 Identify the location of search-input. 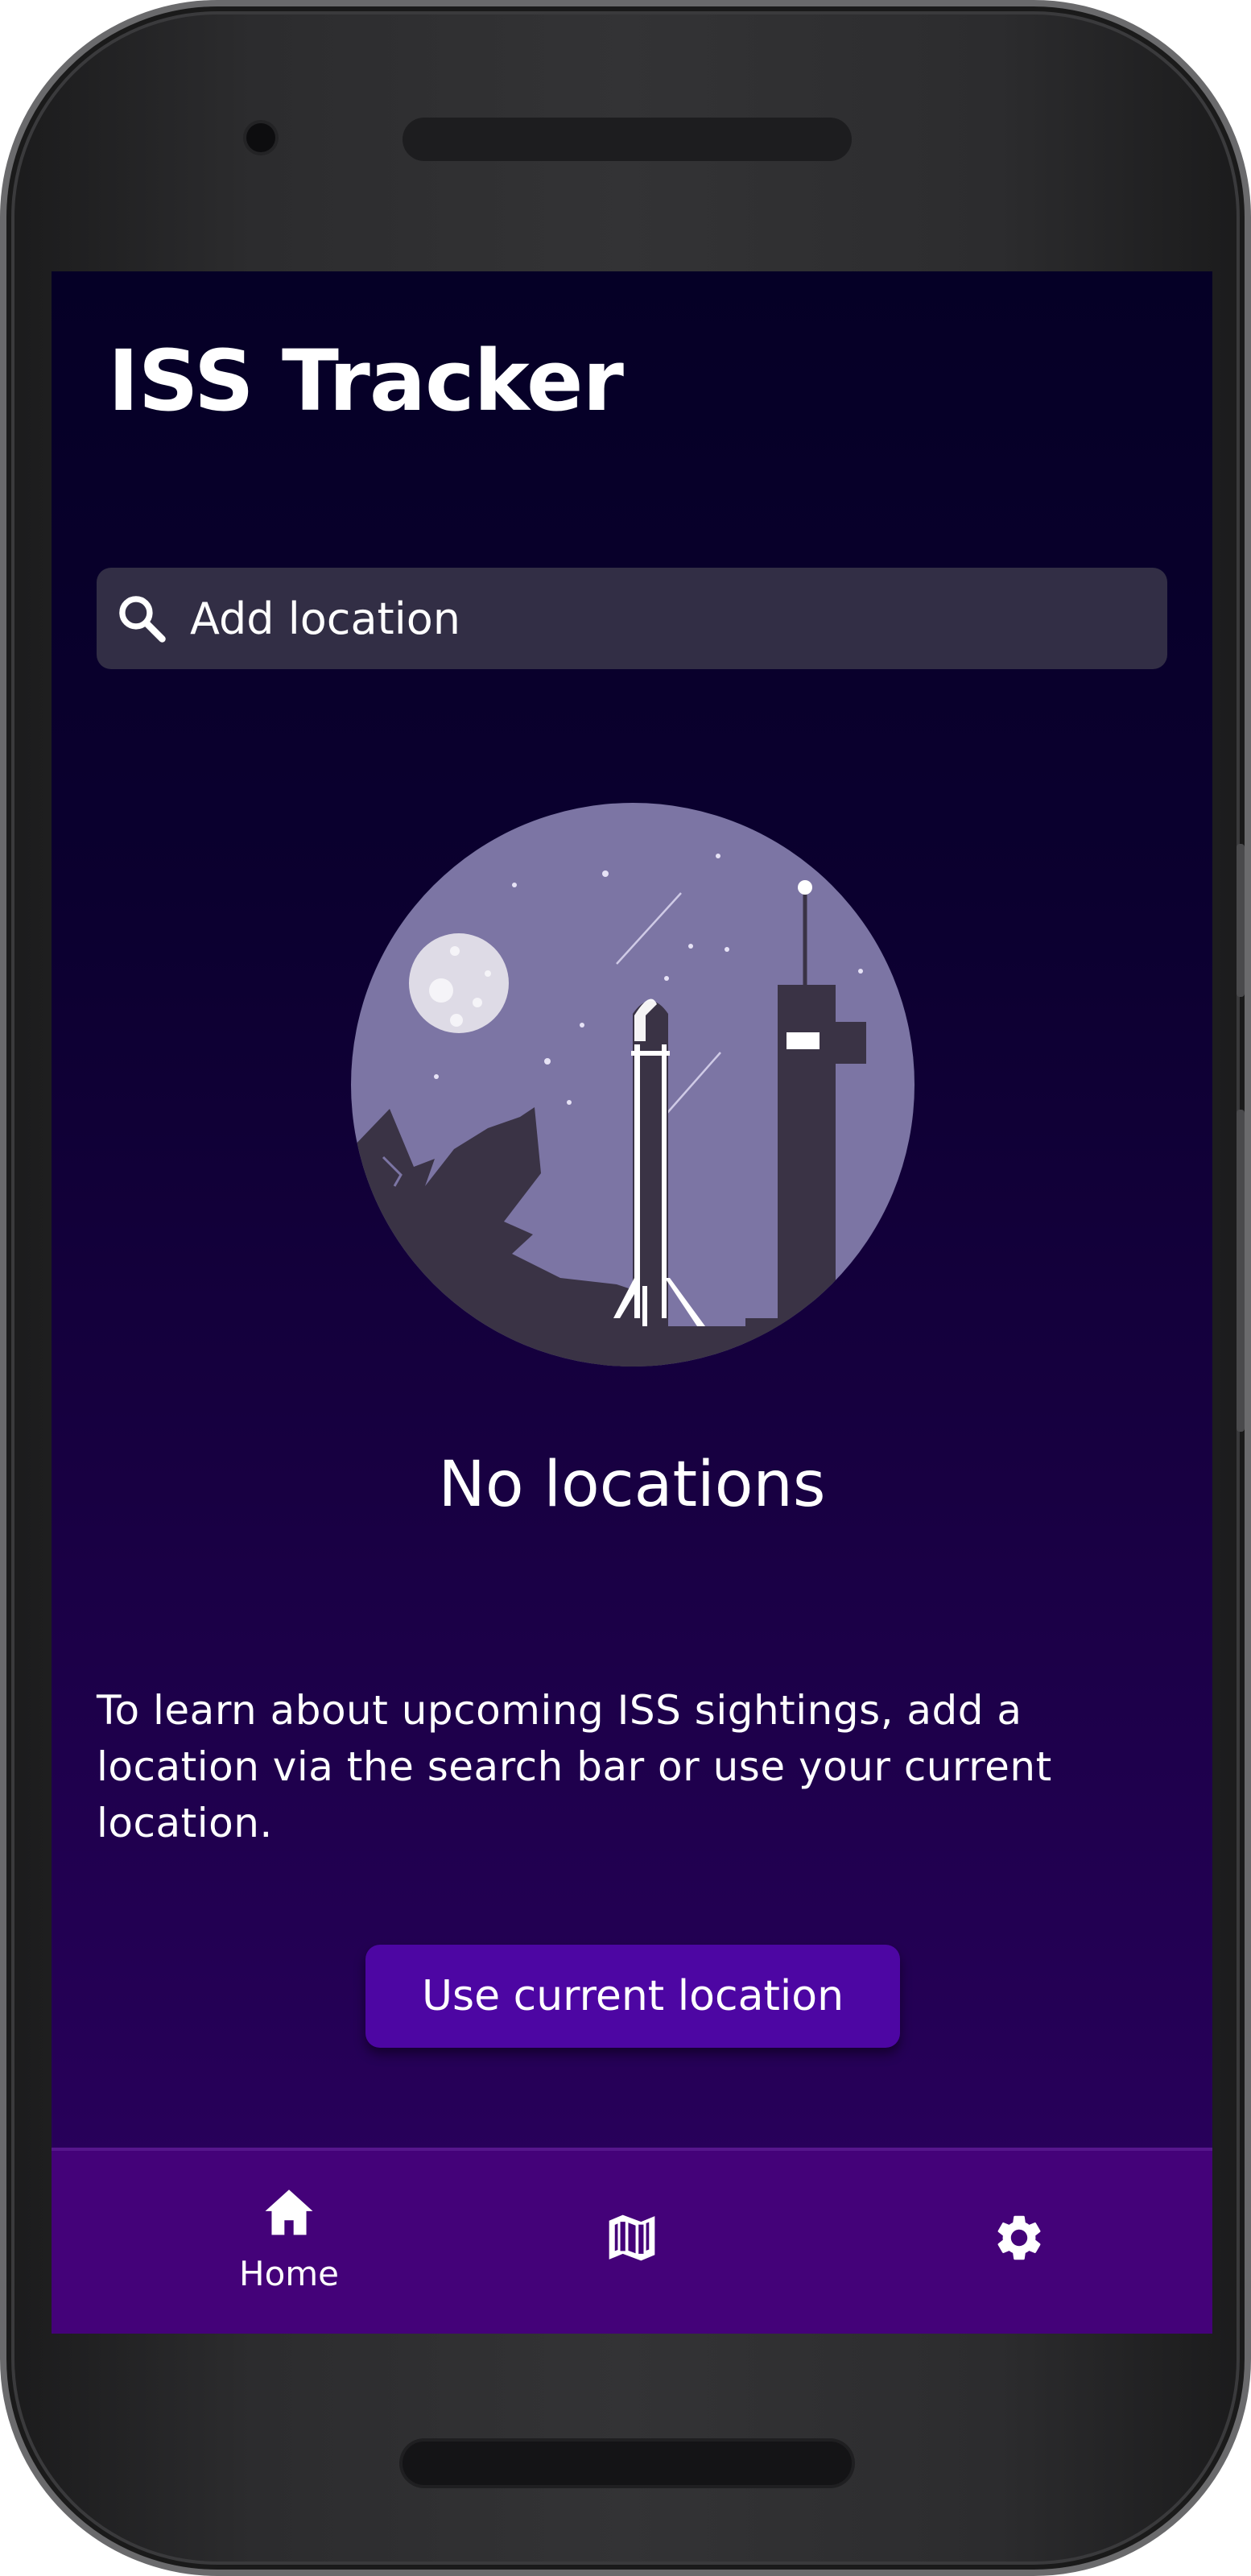
(669, 618).